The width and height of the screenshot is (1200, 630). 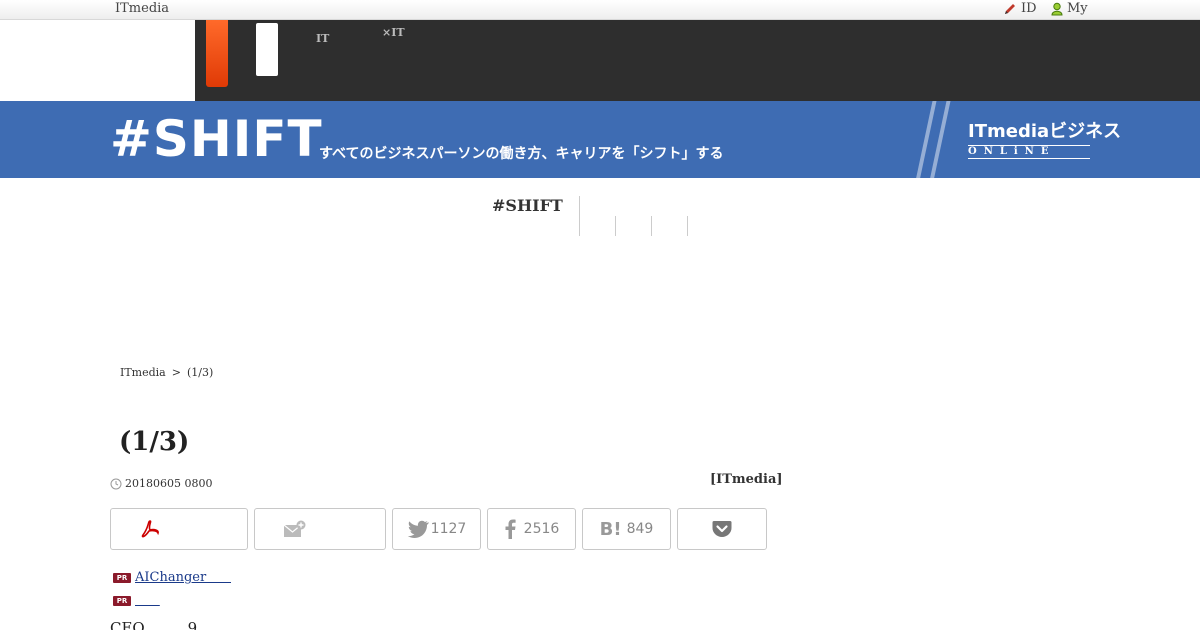 What do you see at coordinates (697, 60) in the screenshot?
I see `service-nav: IT ×IT` at bounding box center [697, 60].